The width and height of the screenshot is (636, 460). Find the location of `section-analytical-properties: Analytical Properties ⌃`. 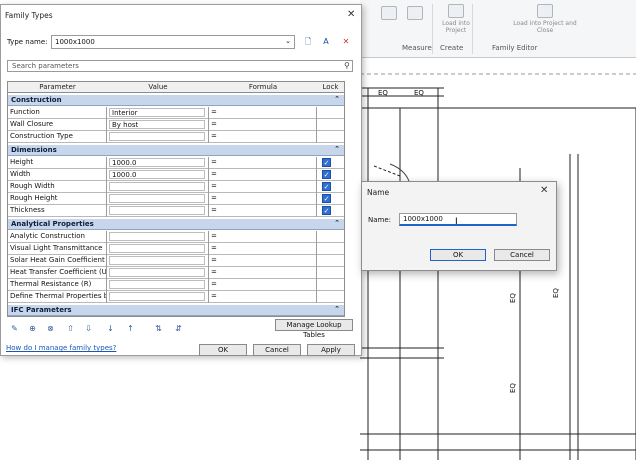

section-analytical-properties: Analytical Properties ⌃ is located at coordinates (176, 224).